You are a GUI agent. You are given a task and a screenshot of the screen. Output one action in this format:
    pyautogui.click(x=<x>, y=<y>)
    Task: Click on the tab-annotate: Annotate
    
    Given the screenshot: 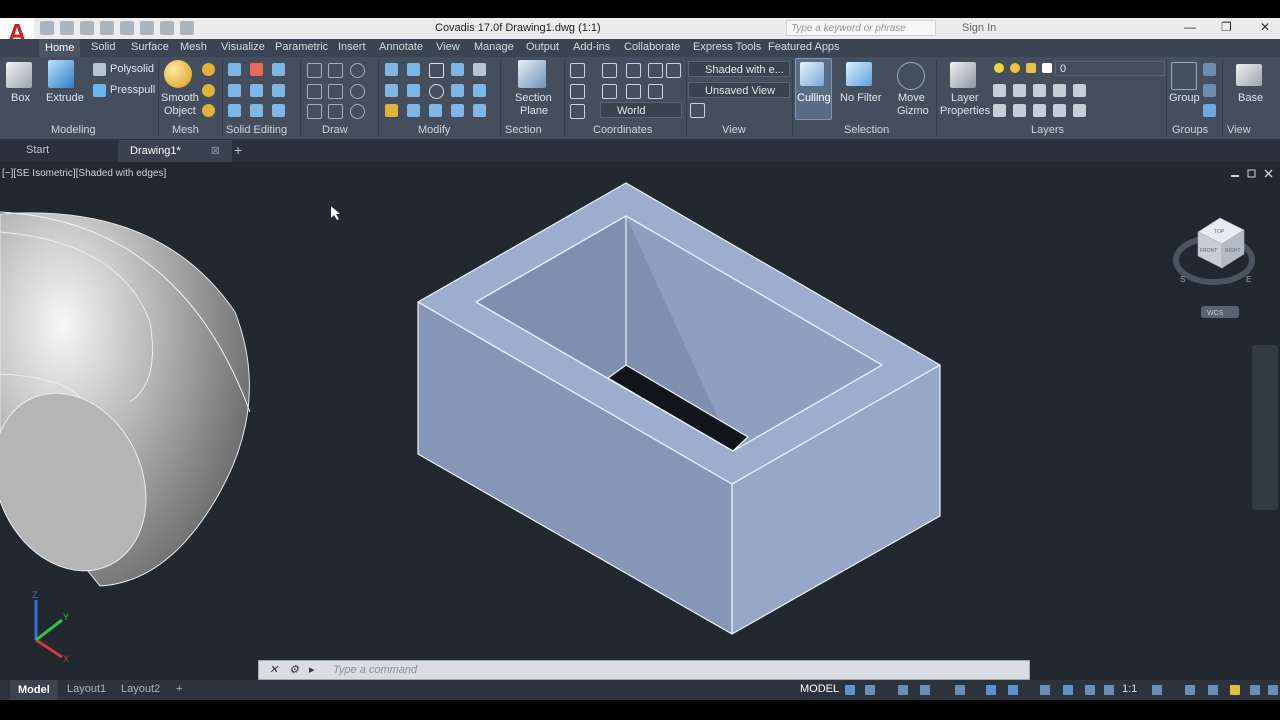 What is the action you would take?
    pyautogui.click(x=401, y=47)
    